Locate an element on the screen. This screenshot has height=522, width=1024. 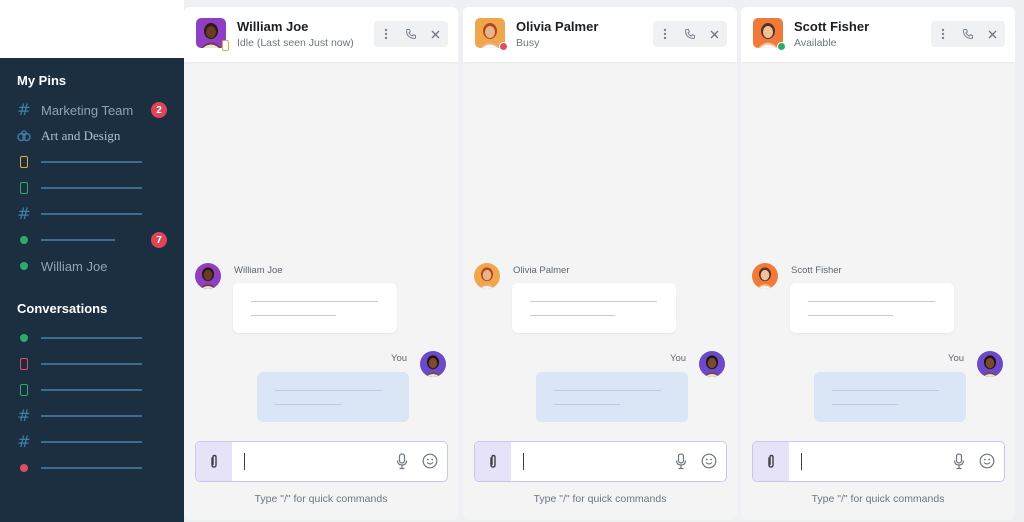
contact-status: Available is located at coordinates (815, 43).